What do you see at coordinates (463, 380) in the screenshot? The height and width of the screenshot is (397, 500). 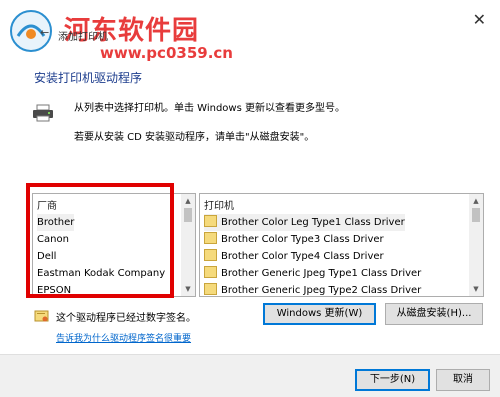 I see `cancel-button: 取消` at bounding box center [463, 380].